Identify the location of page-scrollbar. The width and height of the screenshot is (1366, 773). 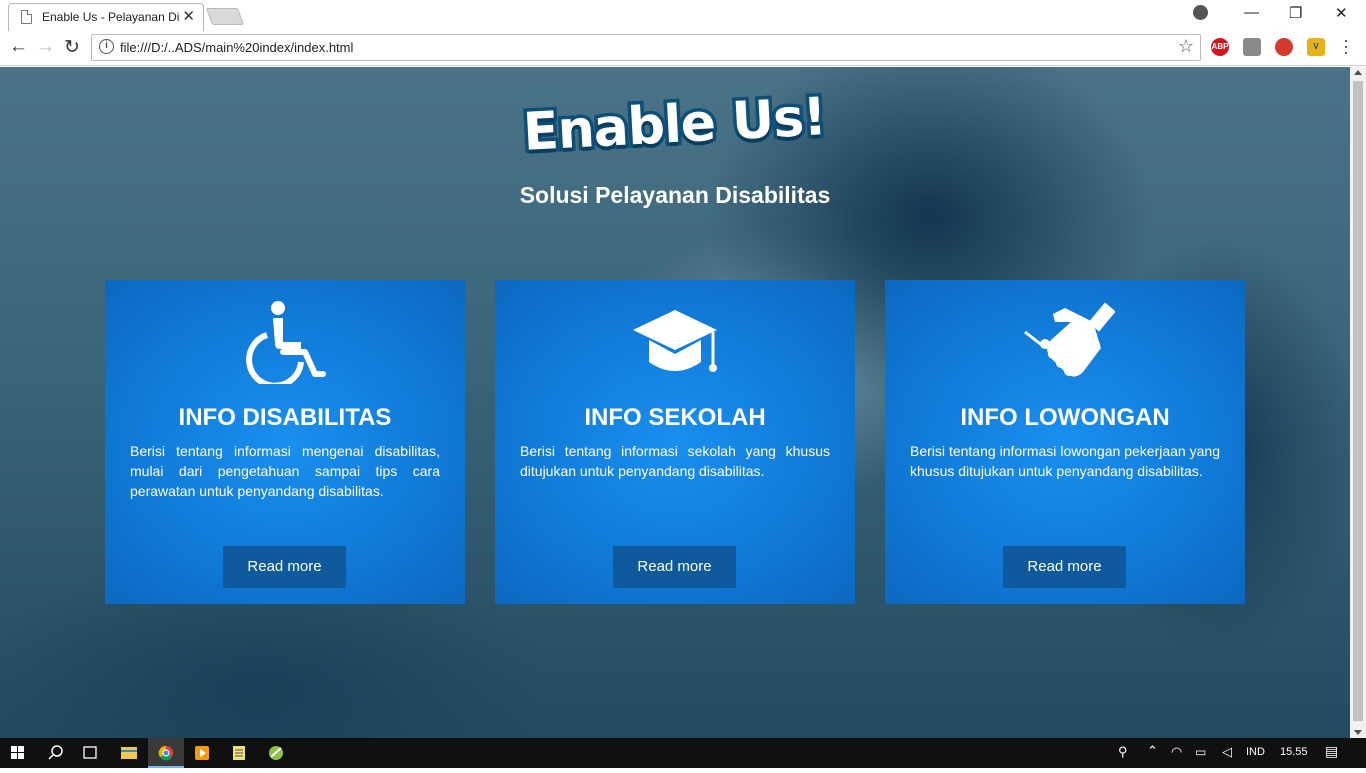
(1358, 402).